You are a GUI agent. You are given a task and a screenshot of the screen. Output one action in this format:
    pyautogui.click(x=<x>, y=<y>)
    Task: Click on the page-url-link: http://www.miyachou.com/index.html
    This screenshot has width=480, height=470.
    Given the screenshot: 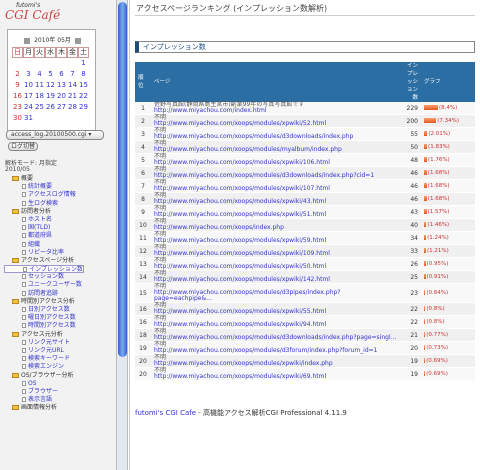 What is the action you would take?
    pyautogui.click(x=276, y=111)
    